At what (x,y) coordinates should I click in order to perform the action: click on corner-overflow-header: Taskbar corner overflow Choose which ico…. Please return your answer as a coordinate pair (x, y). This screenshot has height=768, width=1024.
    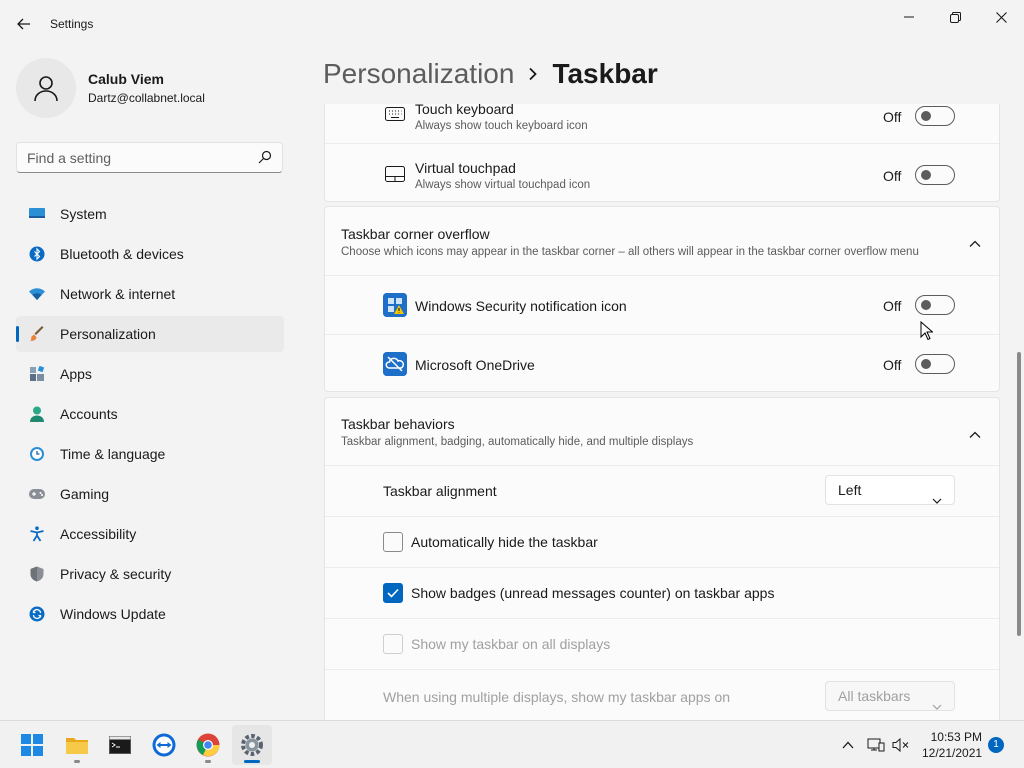
    Looking at the image, I should click on (662, 241).